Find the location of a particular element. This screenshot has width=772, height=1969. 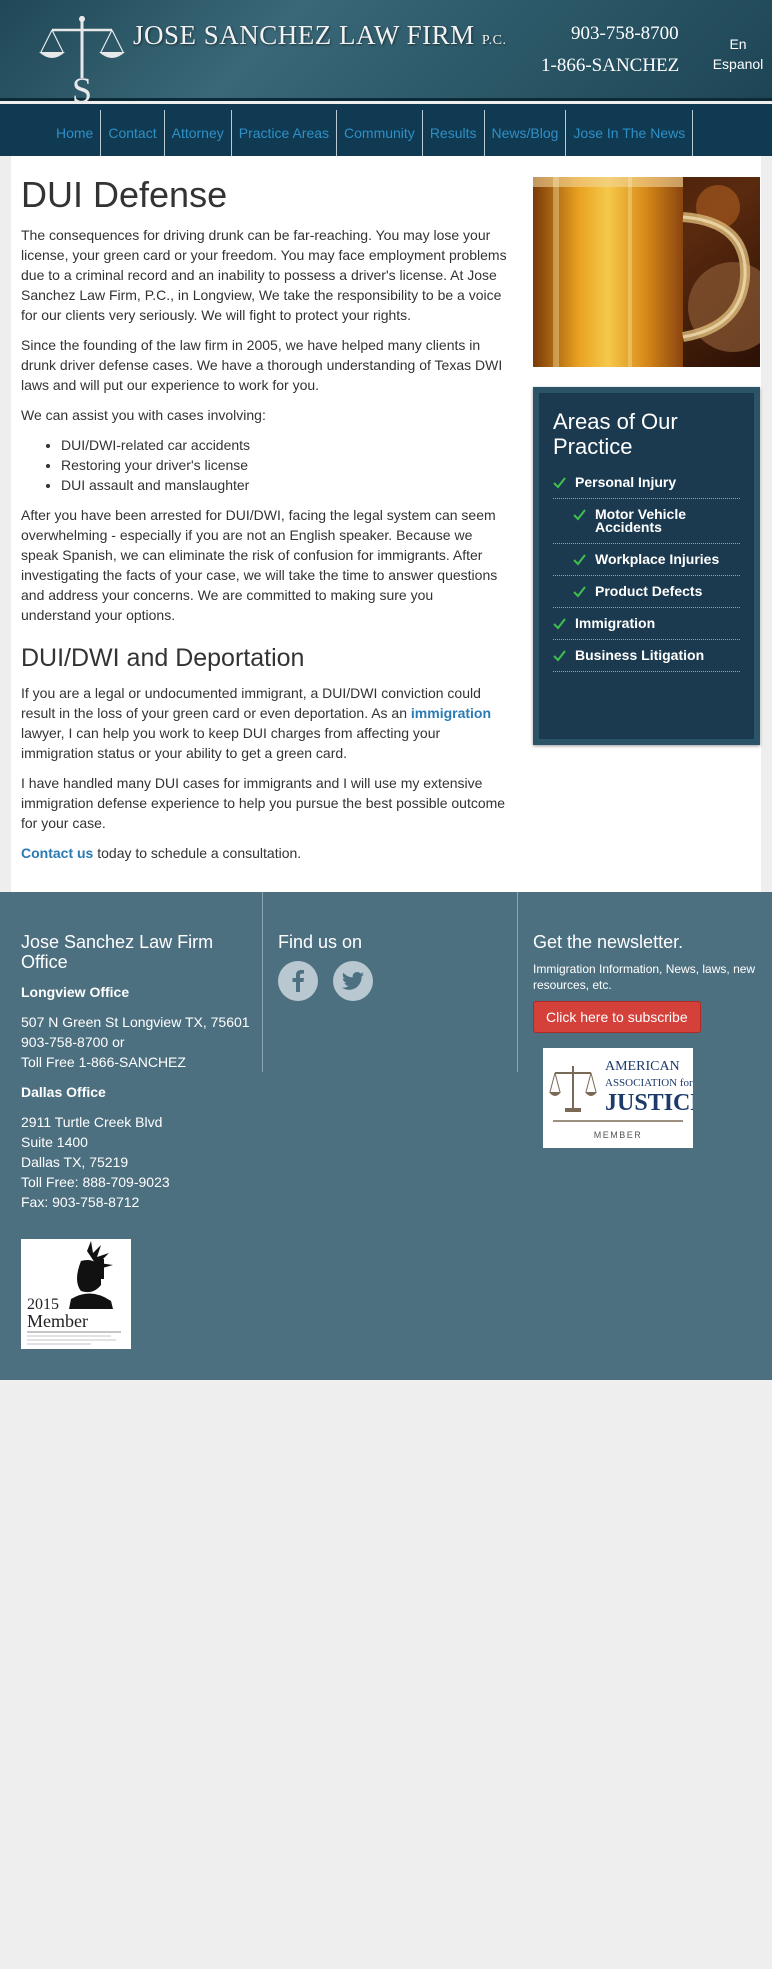

aaj-line2: ASSOCIATION for is located at coordinates (649, 1083).